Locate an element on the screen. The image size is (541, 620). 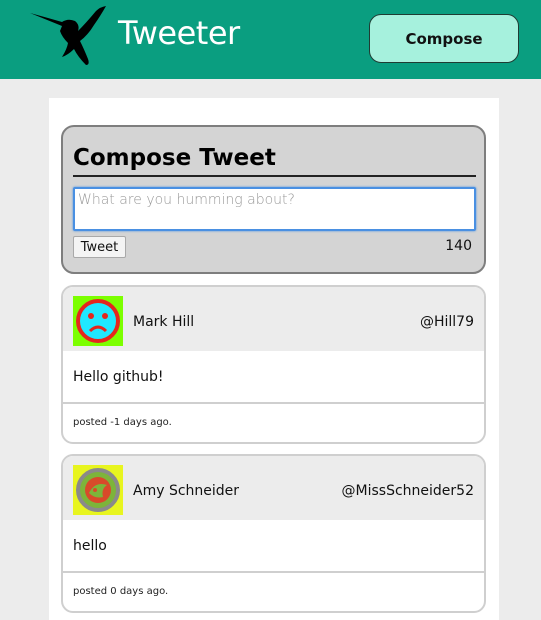
tweet-body: Hello github! is located at coordinates (118, 377).